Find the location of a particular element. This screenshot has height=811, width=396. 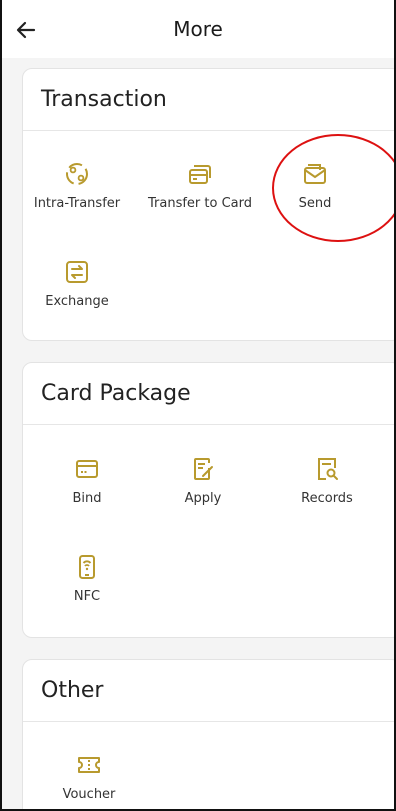

edit-document-icon is located at coordinates (203, 469).